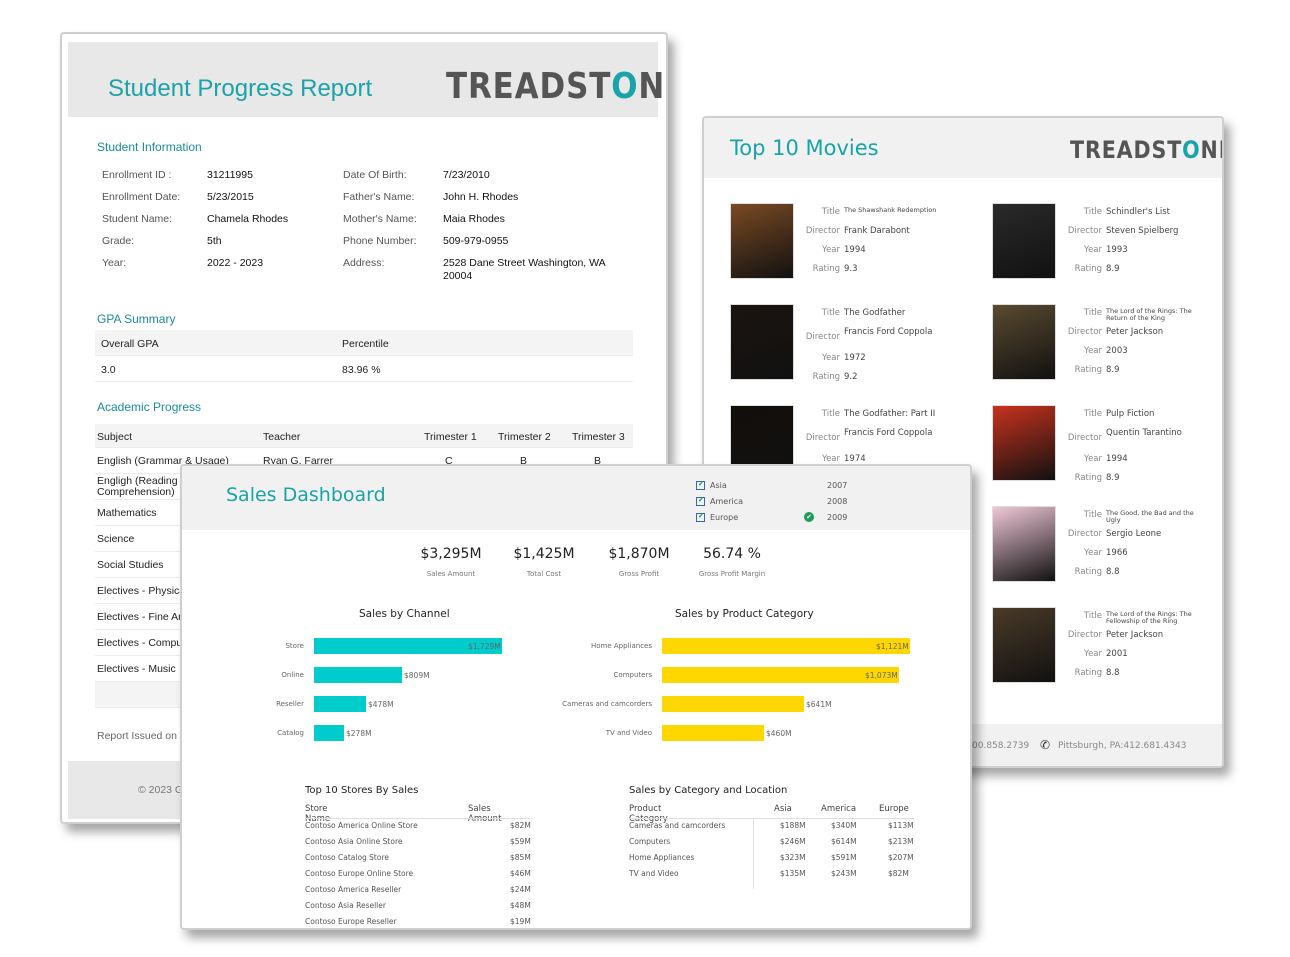  I want to click on report-header: Student Progress Report TREADSTONE, so click(367, 79).